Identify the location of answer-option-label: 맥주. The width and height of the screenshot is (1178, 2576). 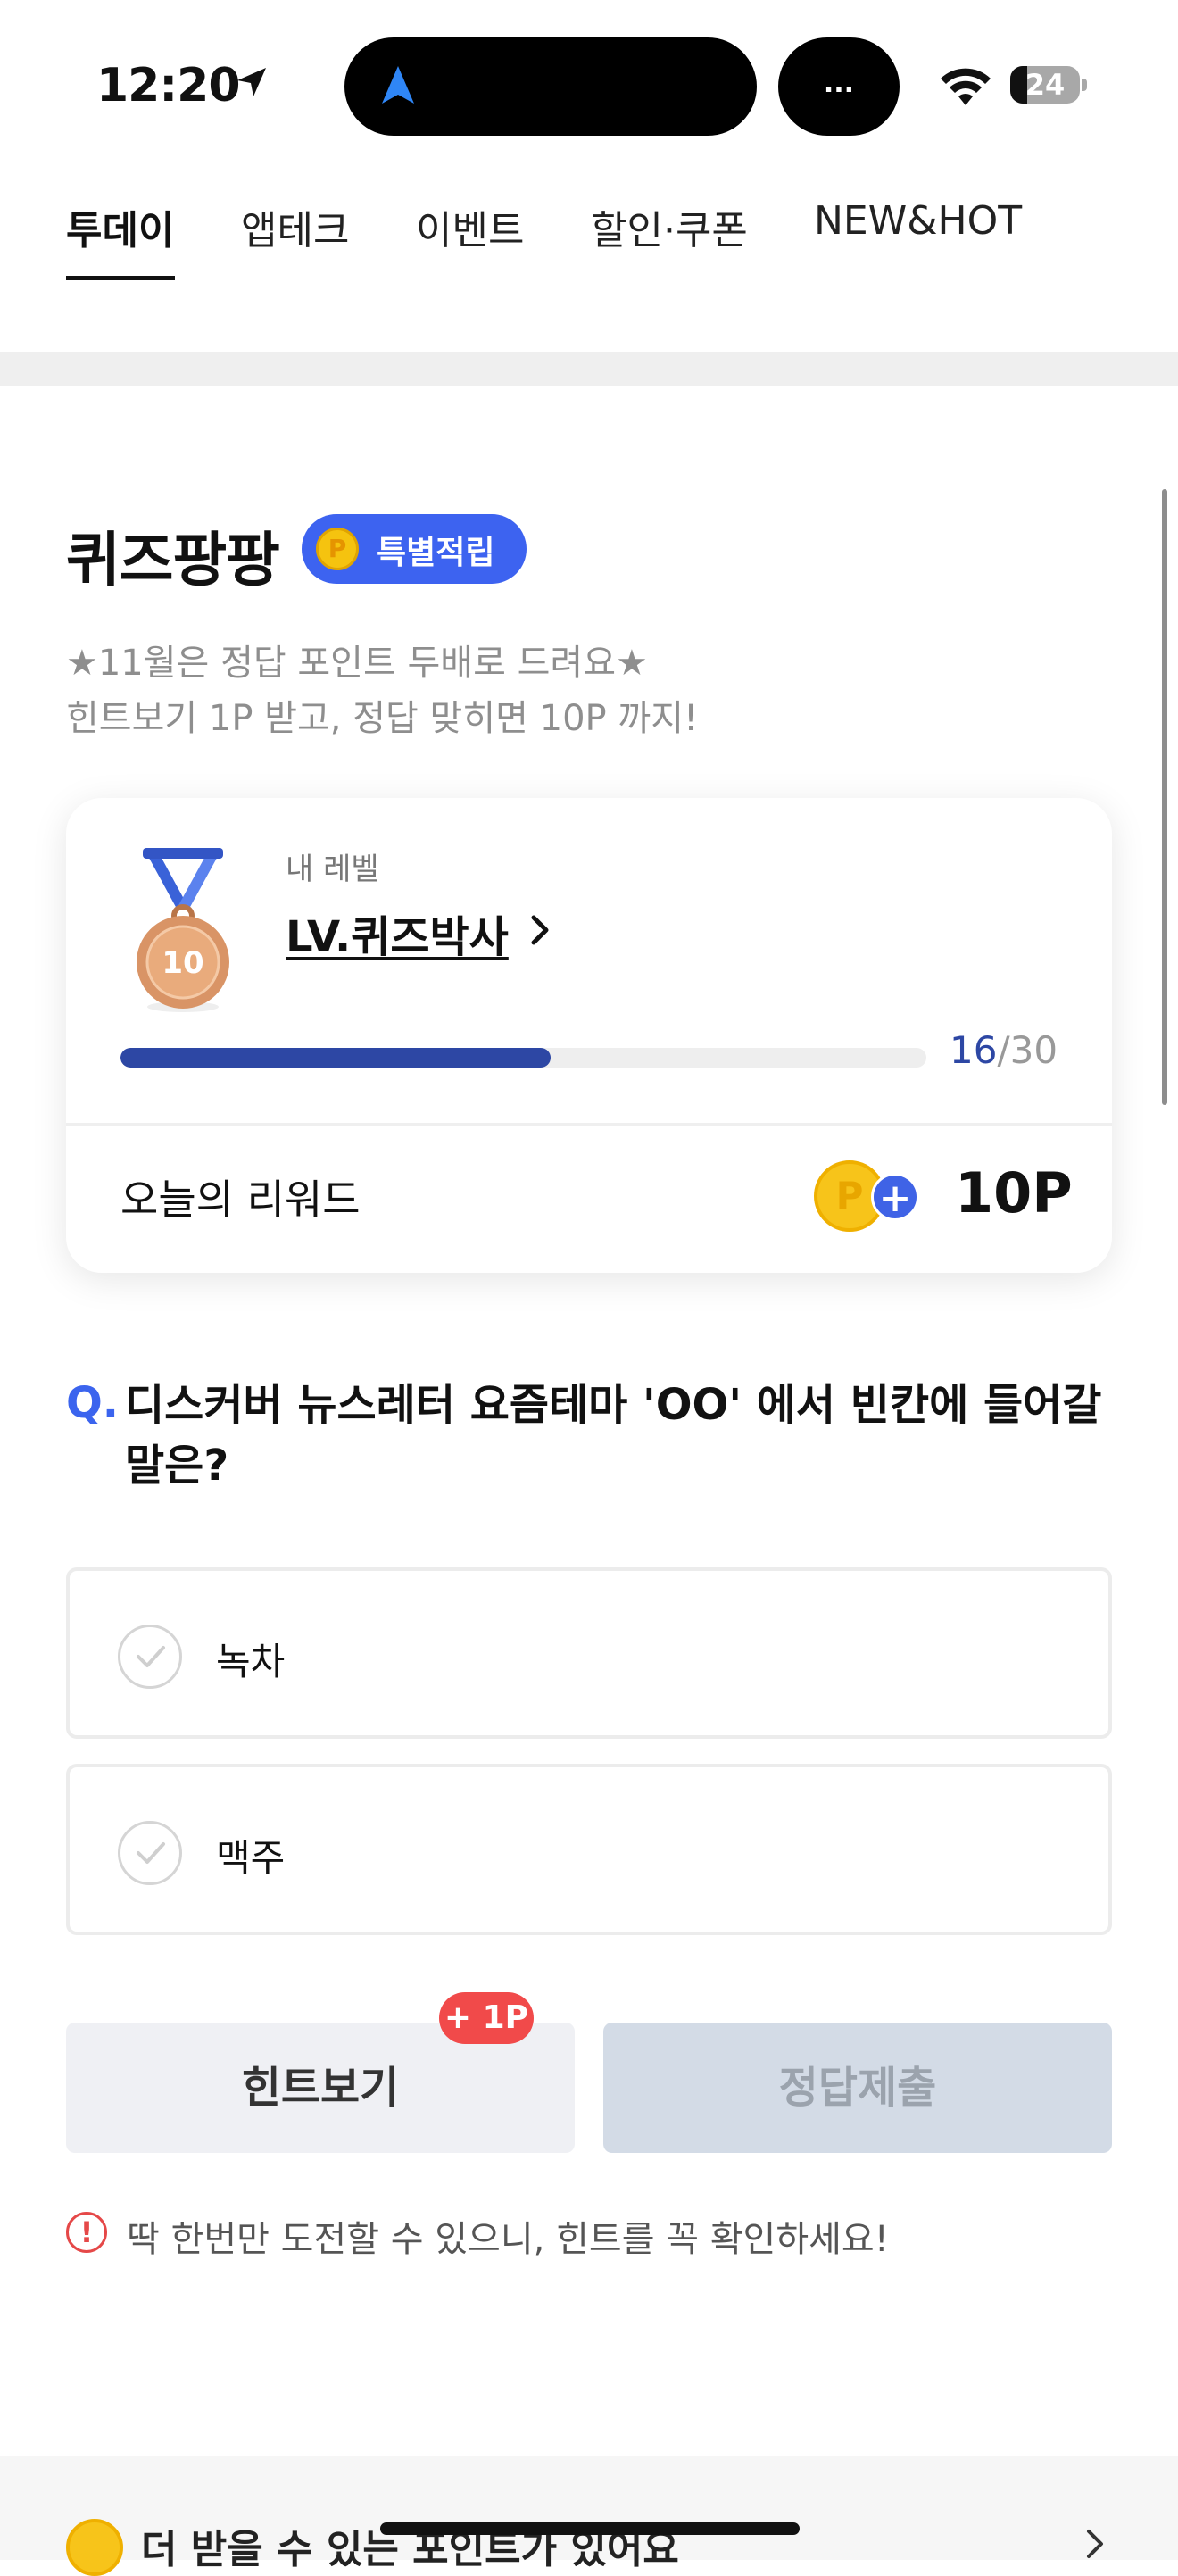
(251, 1858).